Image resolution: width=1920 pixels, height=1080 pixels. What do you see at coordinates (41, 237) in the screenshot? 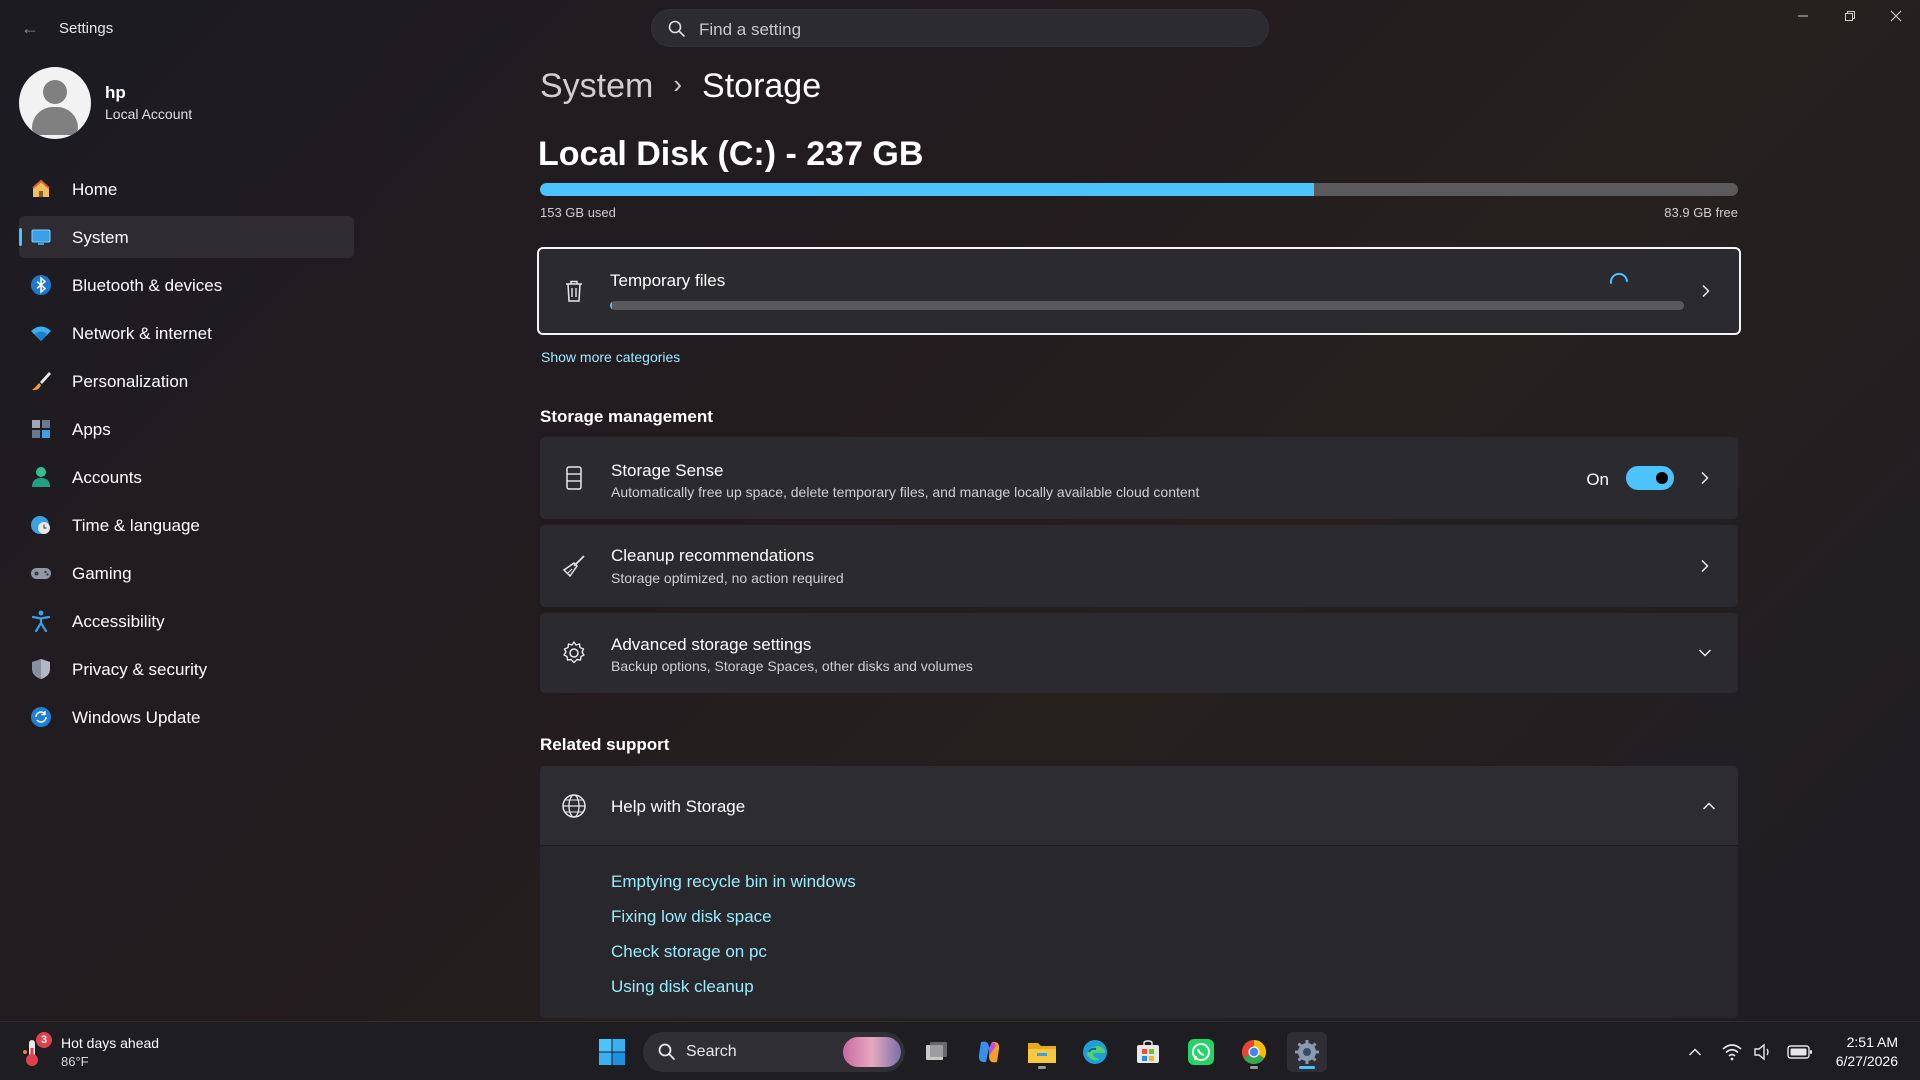
I see `system-icon` at bounding box center [41, 237].